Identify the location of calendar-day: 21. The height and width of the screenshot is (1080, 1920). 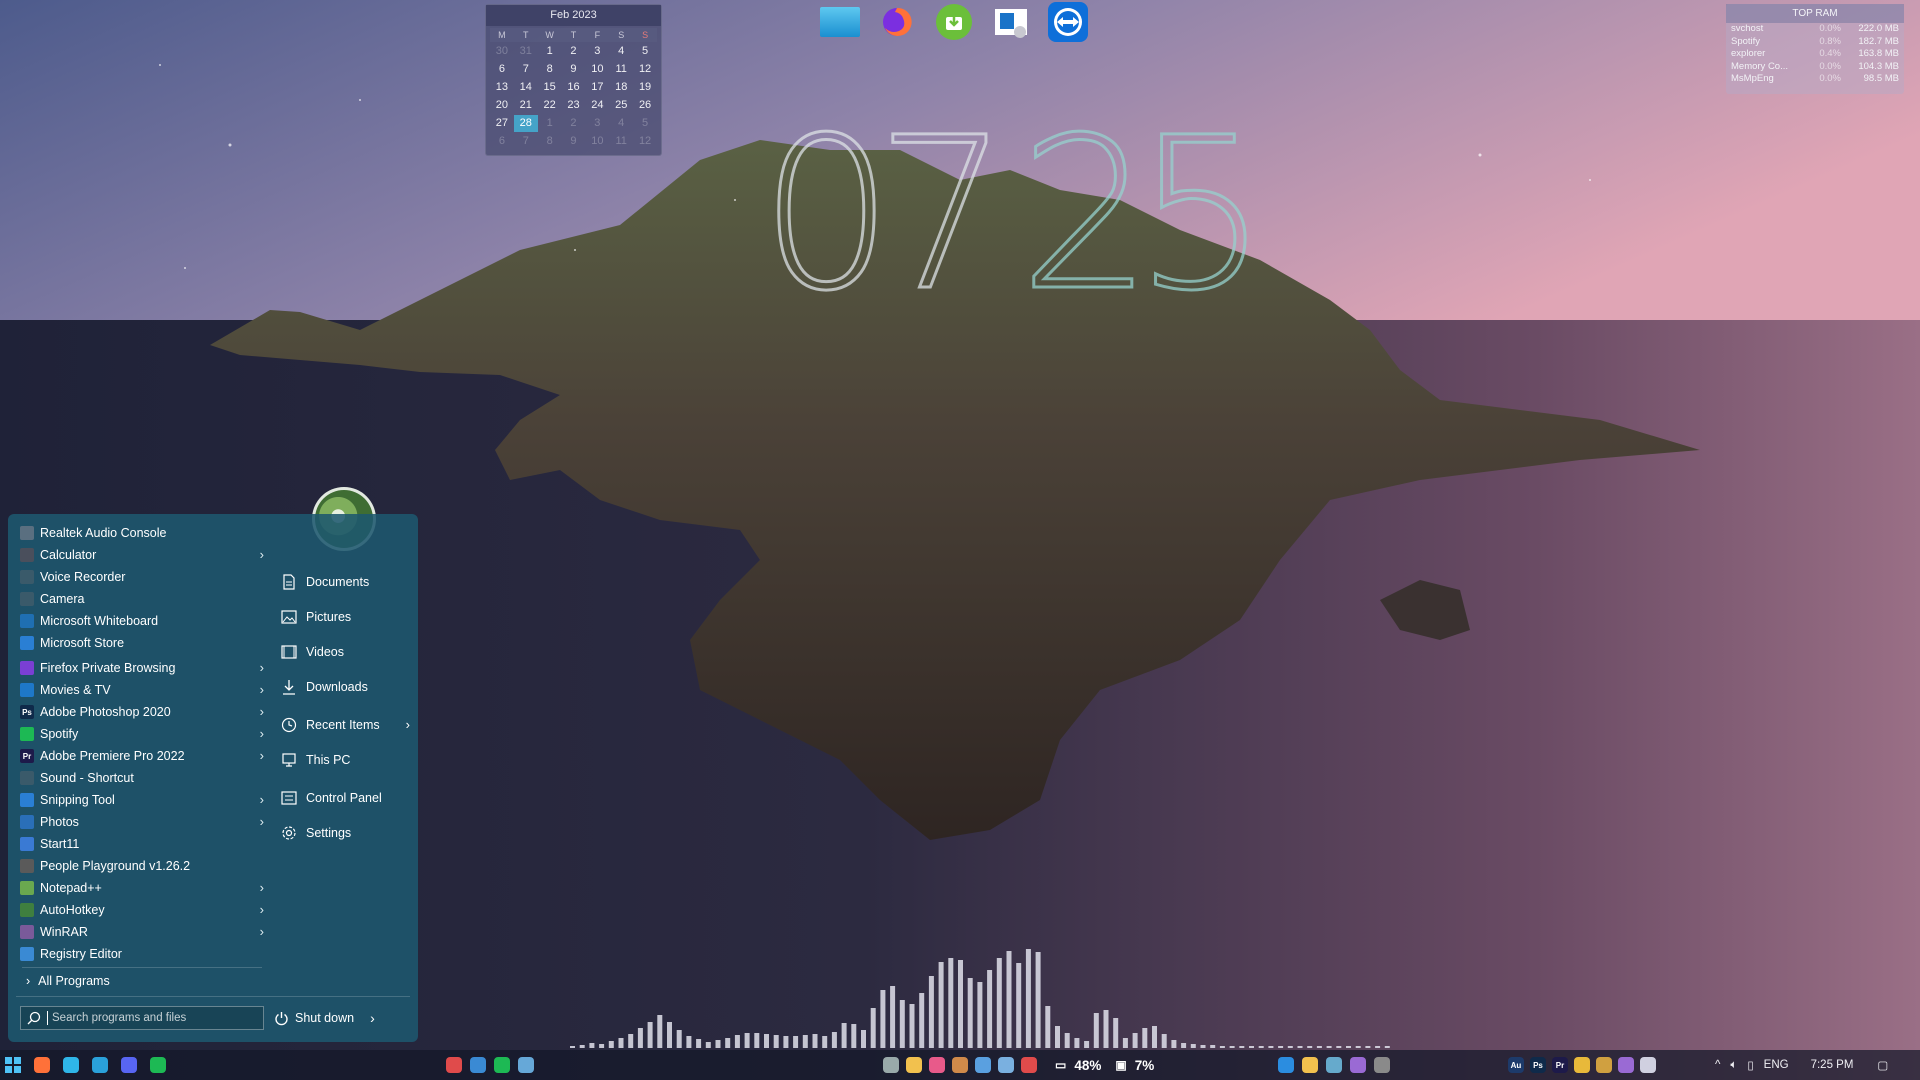
(526, 105).